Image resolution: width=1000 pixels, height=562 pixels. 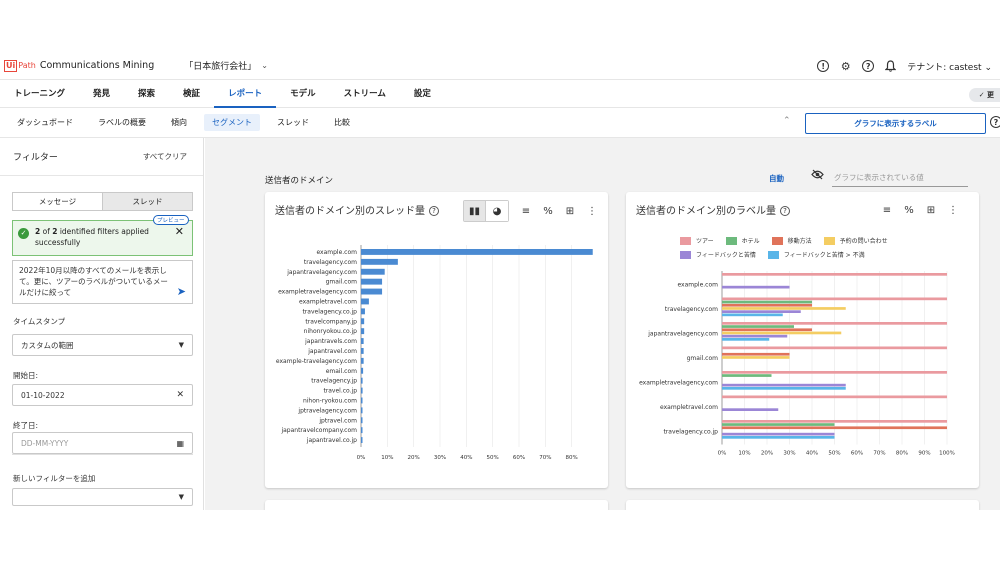 I want to click on nav-tab: 発見, so click(x=101, y=94).